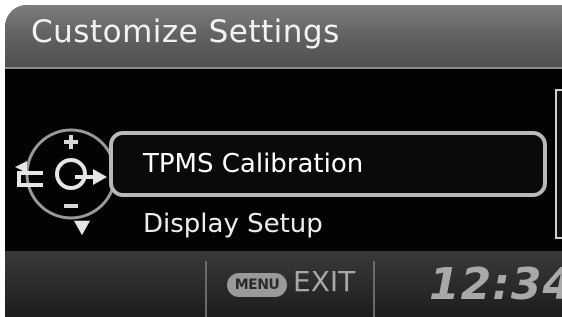 The image size is (562, 317). I want to click on footer-divider-left, so click(206, 289).